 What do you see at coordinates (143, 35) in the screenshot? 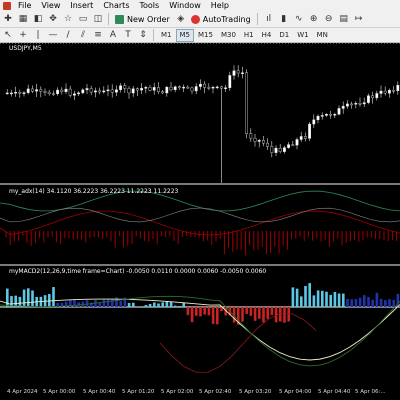
I see `arrows-icon: ⇕` at bounding box center [143, 35].